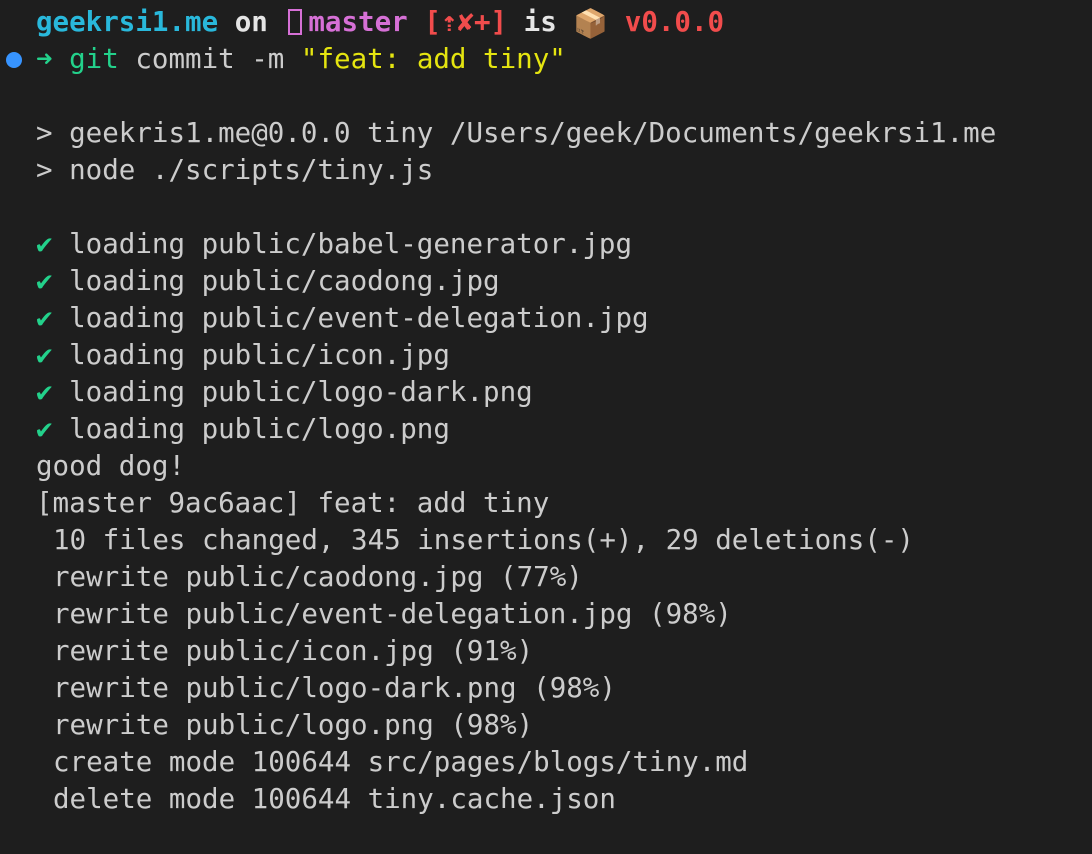 The image size is (1092, 854). What do you see at coordinates (559, 22) in the screenshot?
I see `shell-prompt: geekrsi1.me on master [⇡✘+] is 📦 v0.0.0` at bounding box center [559, 22].